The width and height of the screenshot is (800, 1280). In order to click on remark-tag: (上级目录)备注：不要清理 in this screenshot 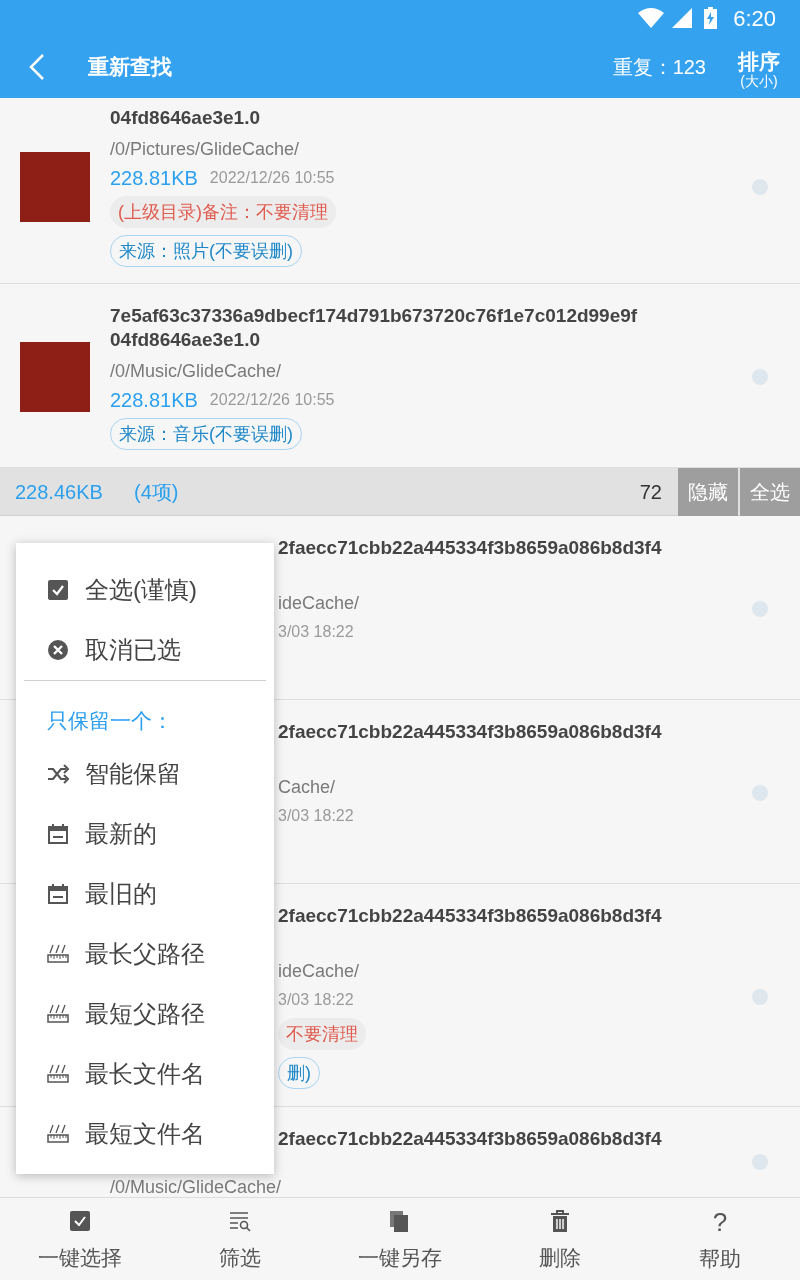, I will do `click(223, 212)`.